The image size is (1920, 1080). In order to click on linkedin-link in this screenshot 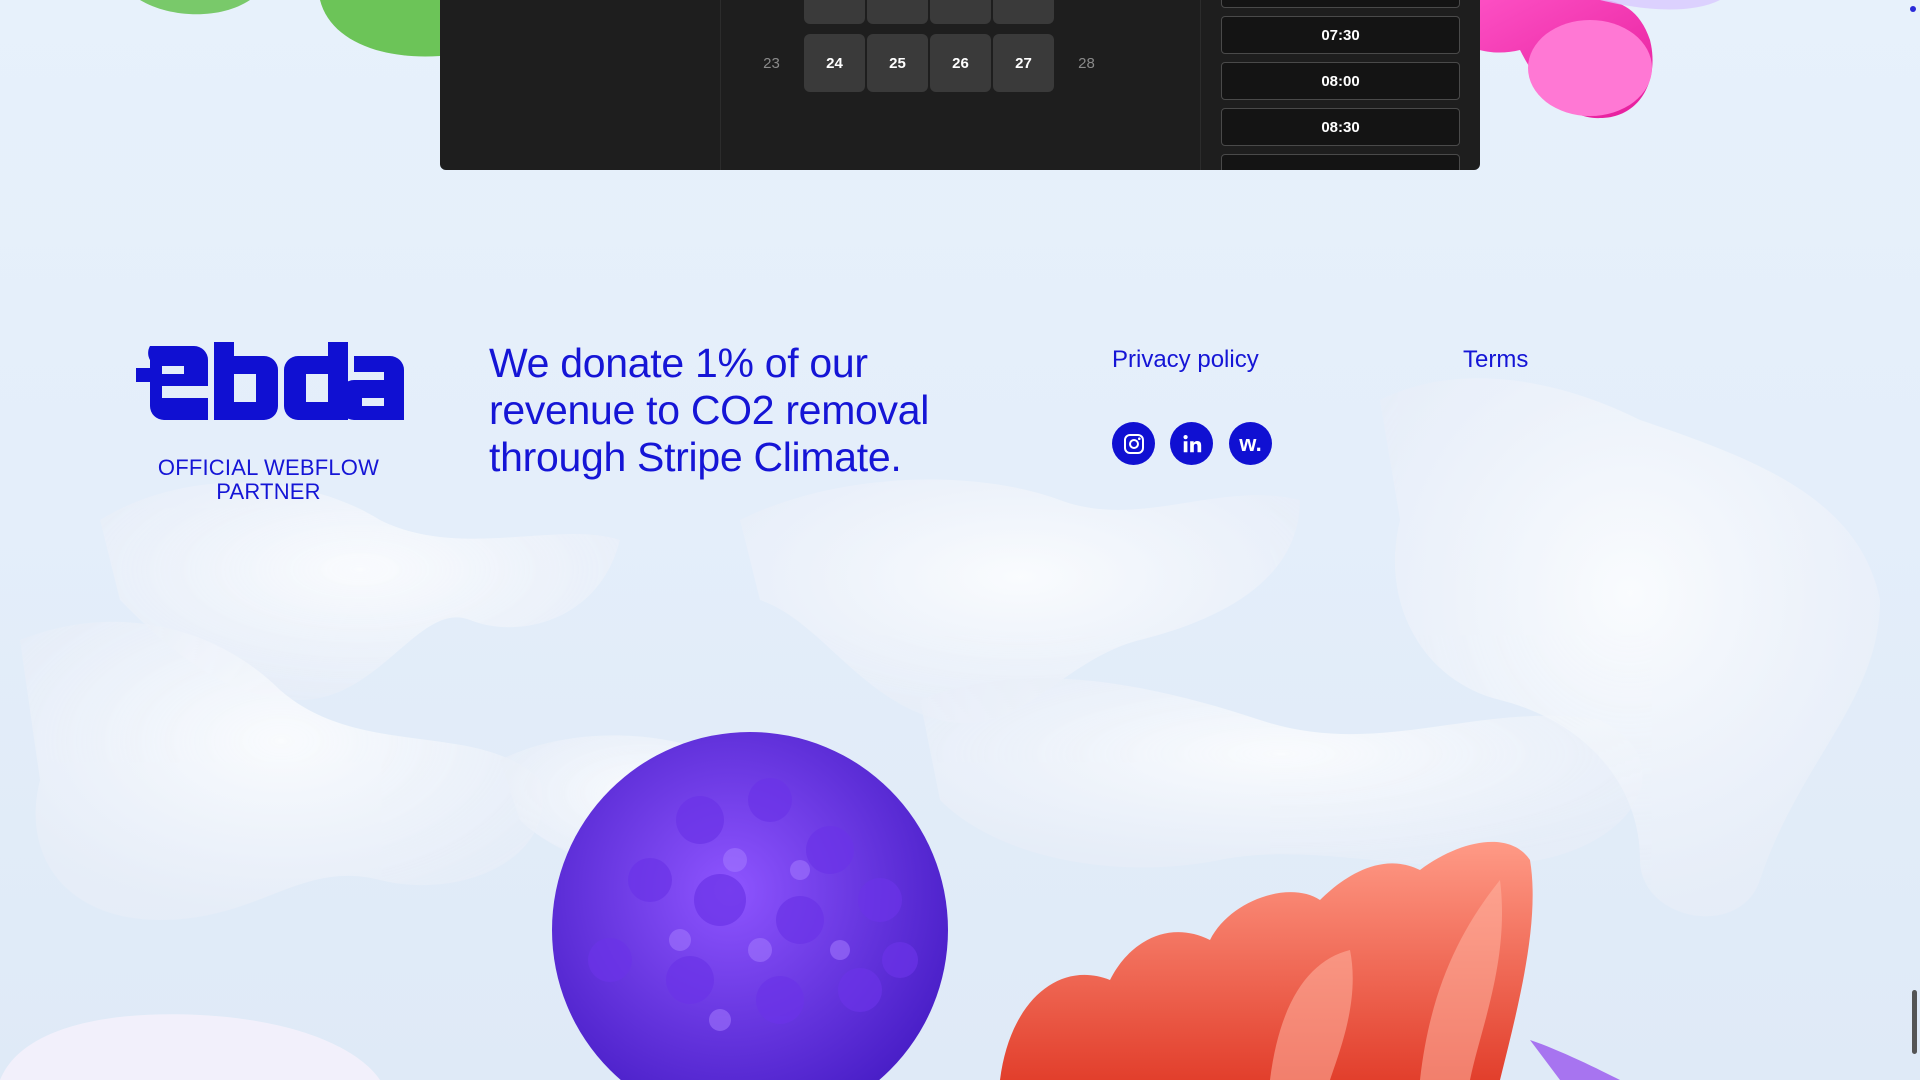, I will do `click(1191, 443)`.